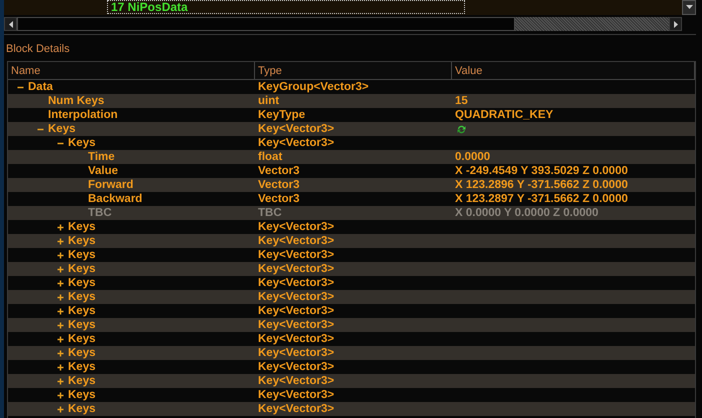  I want to click on right-arrow-icon, so click(676, 24).